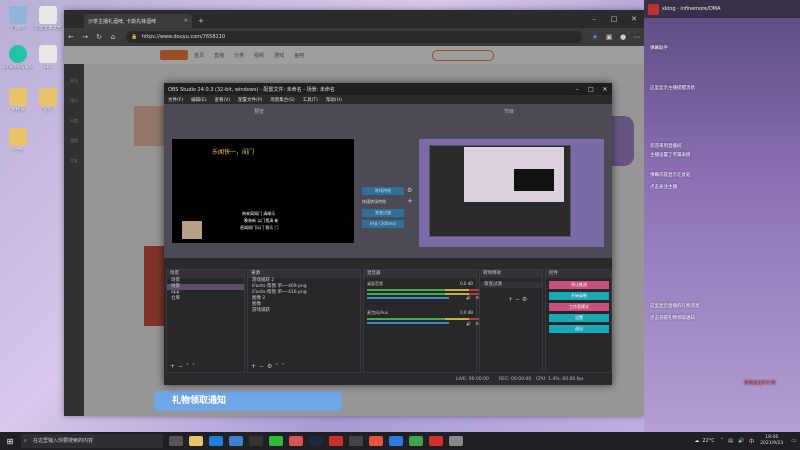 The width and height of the screenshot is (800, 450). What do you see at coordinates (216, 441) in the screenshot?
I see `edge-icon` at bounding box center [216, 441].